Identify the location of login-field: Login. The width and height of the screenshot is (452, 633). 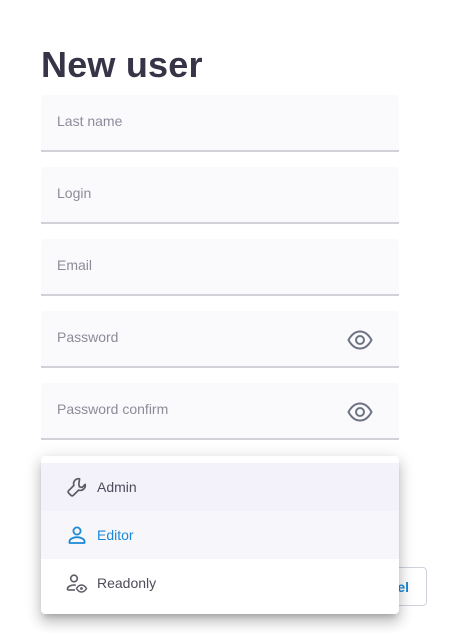
(220, 195).